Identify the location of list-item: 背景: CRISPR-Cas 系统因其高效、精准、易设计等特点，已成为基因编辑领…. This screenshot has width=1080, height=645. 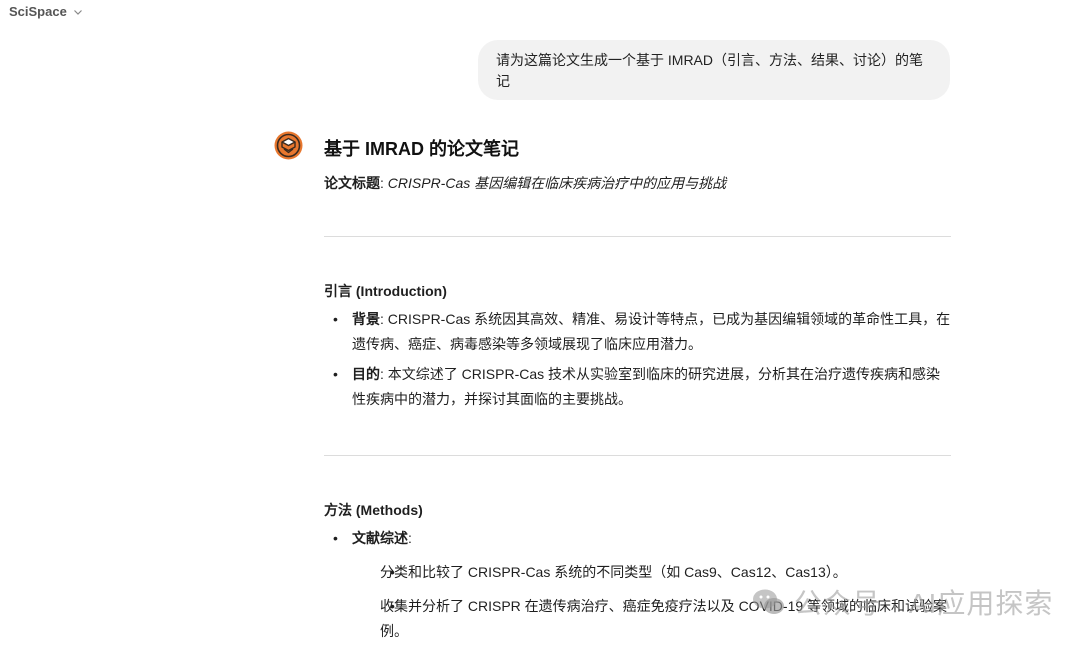
(638, 332).